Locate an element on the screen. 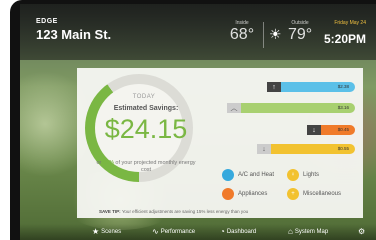  bar-row-appliances: ↓ $0.45 is located at coordinates (331, 130).